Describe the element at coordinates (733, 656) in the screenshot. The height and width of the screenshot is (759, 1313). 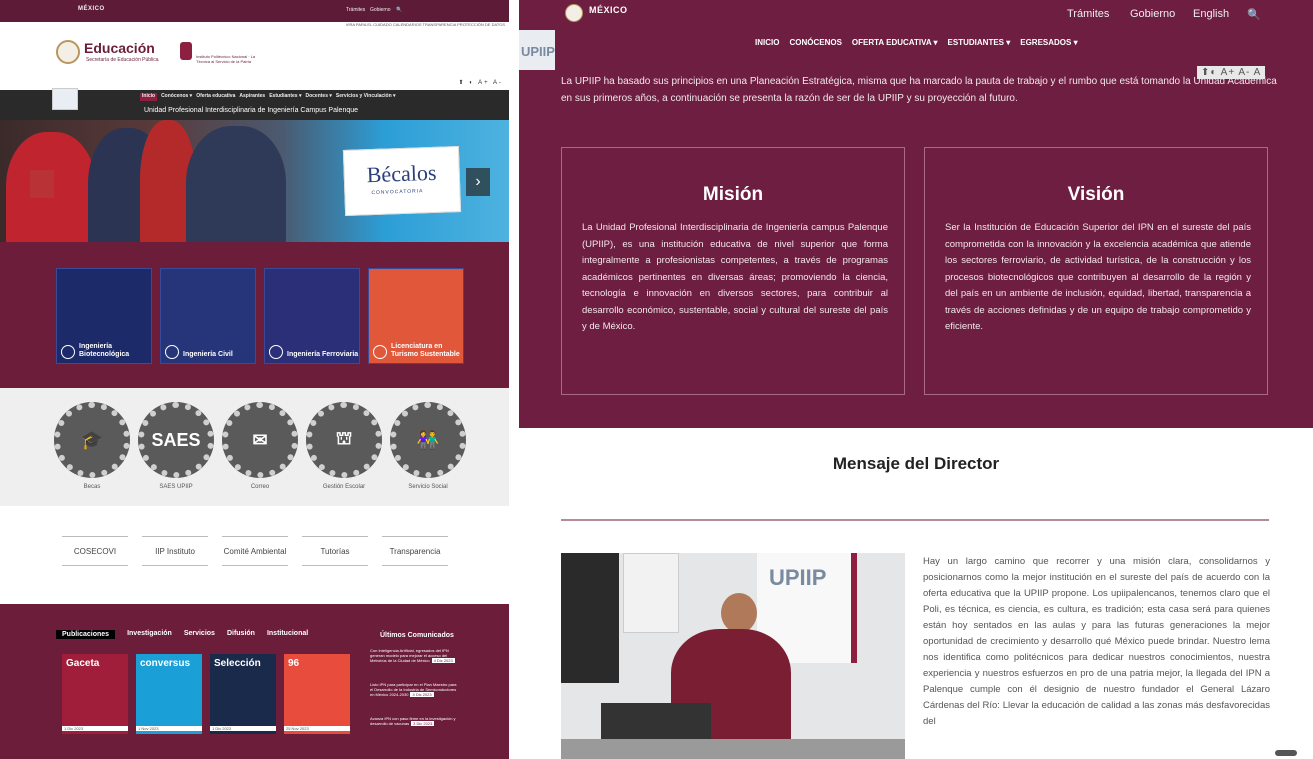
I see `director-photo: UPIIP` at that location.